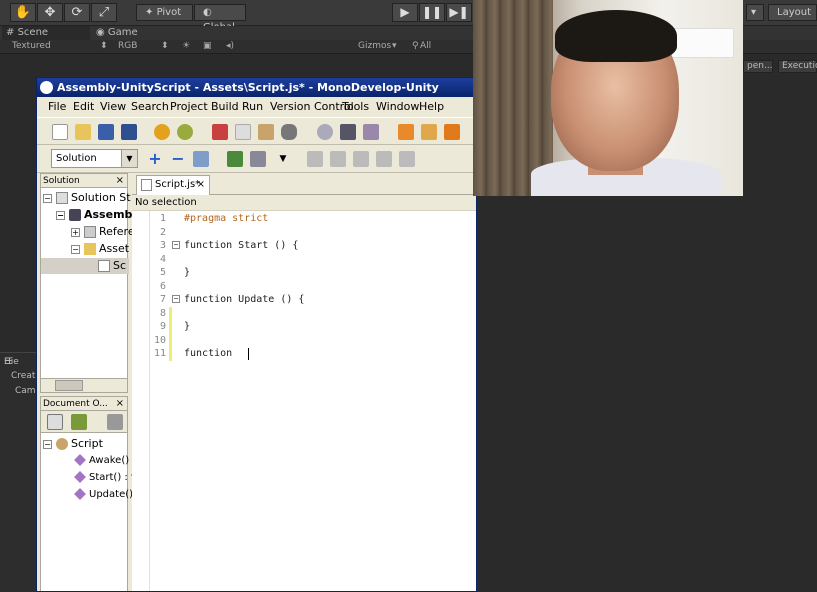 This screenshot has height=592, width=817. I want to click on webcam-air-conditioner, so click(702, 43).